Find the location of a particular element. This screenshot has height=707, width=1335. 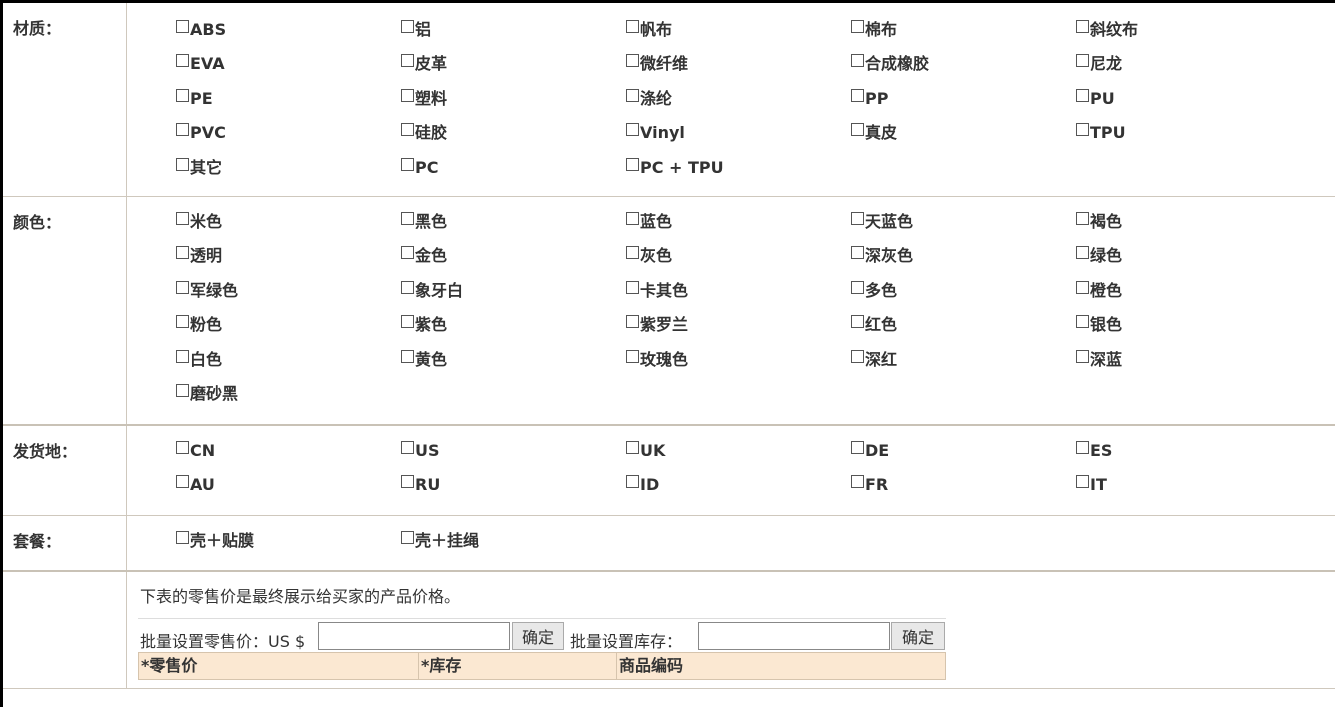

option-color-18: 红色 is located at coordinates (874, 325).